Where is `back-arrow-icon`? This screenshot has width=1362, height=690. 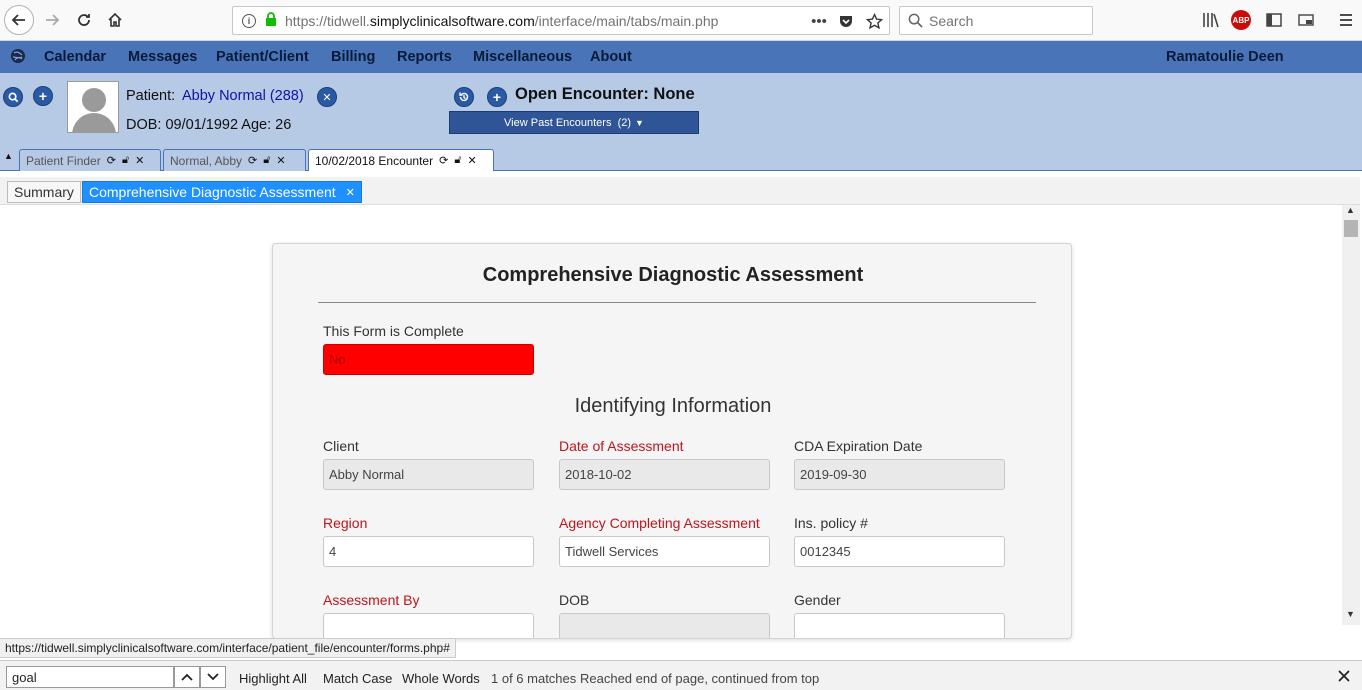 back-arrow-icon is located at coordinates (18, 20).